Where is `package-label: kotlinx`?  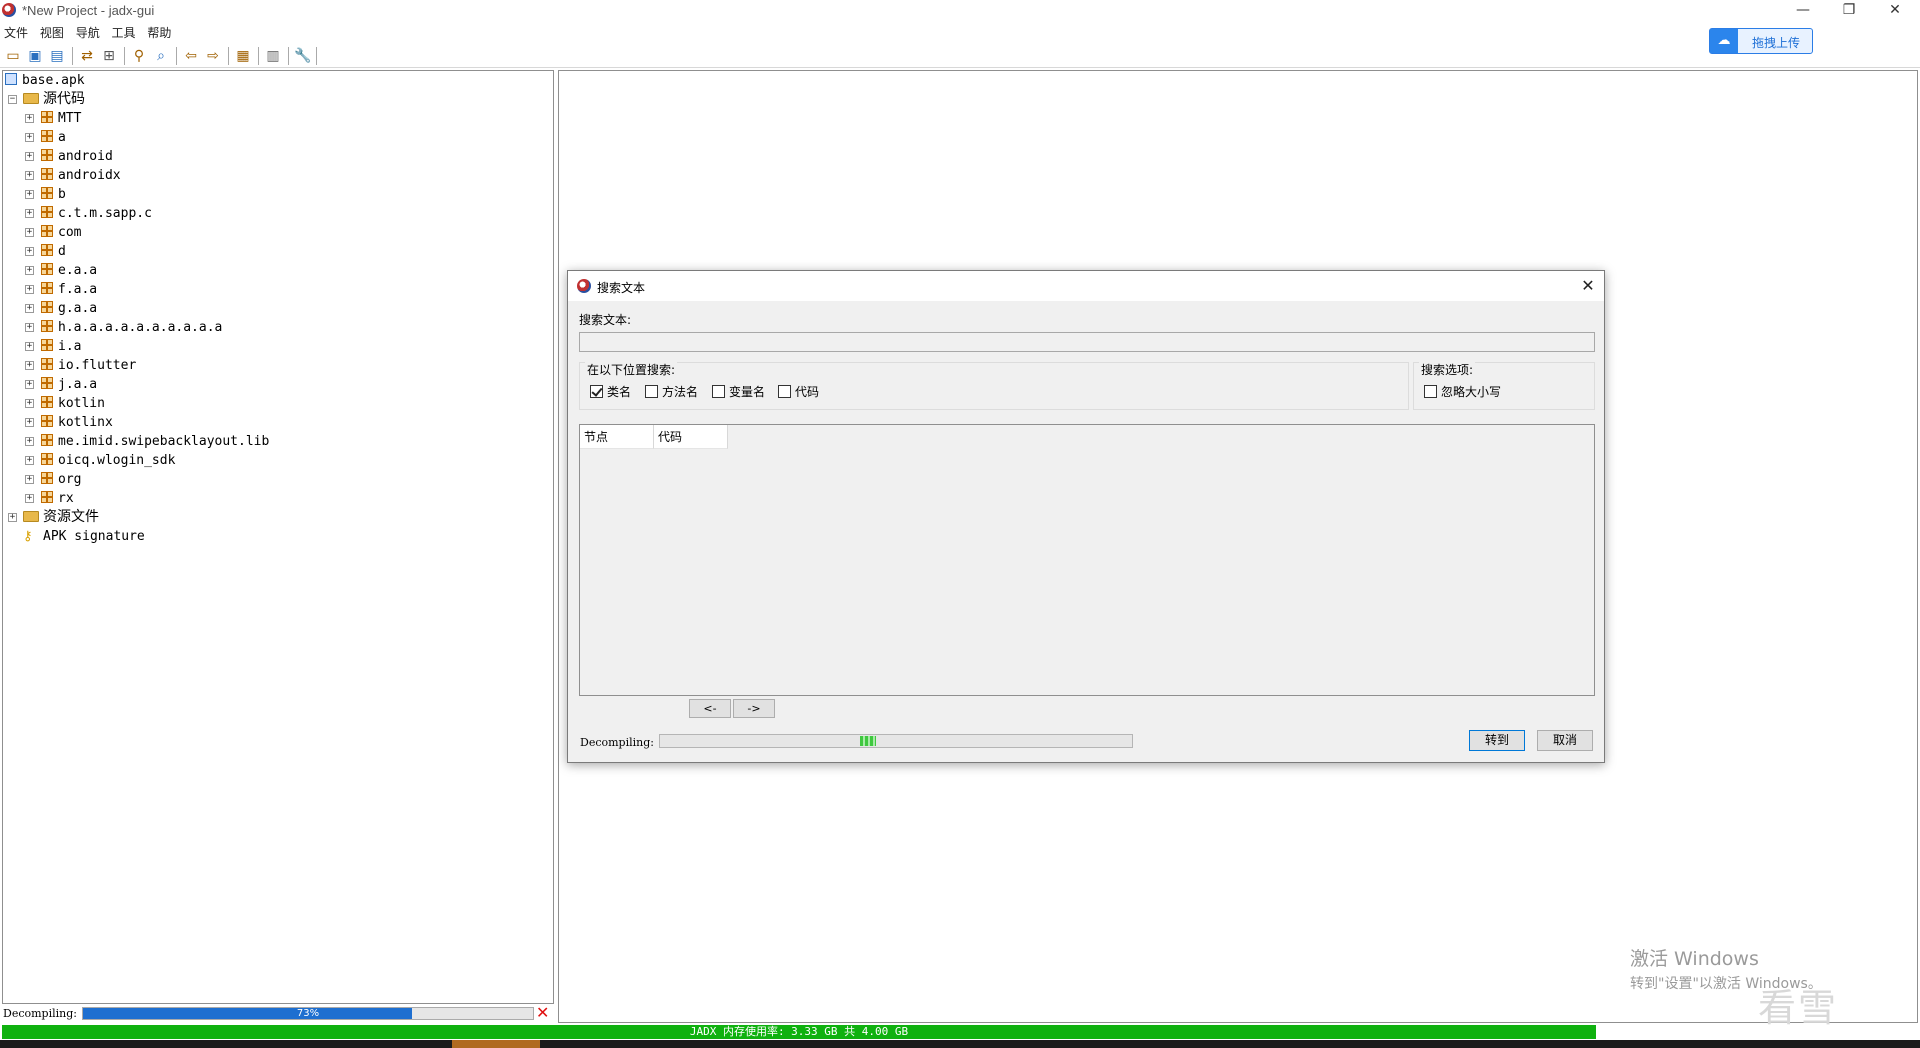
package-label: kotlinx is located at coordinates (85, 422).